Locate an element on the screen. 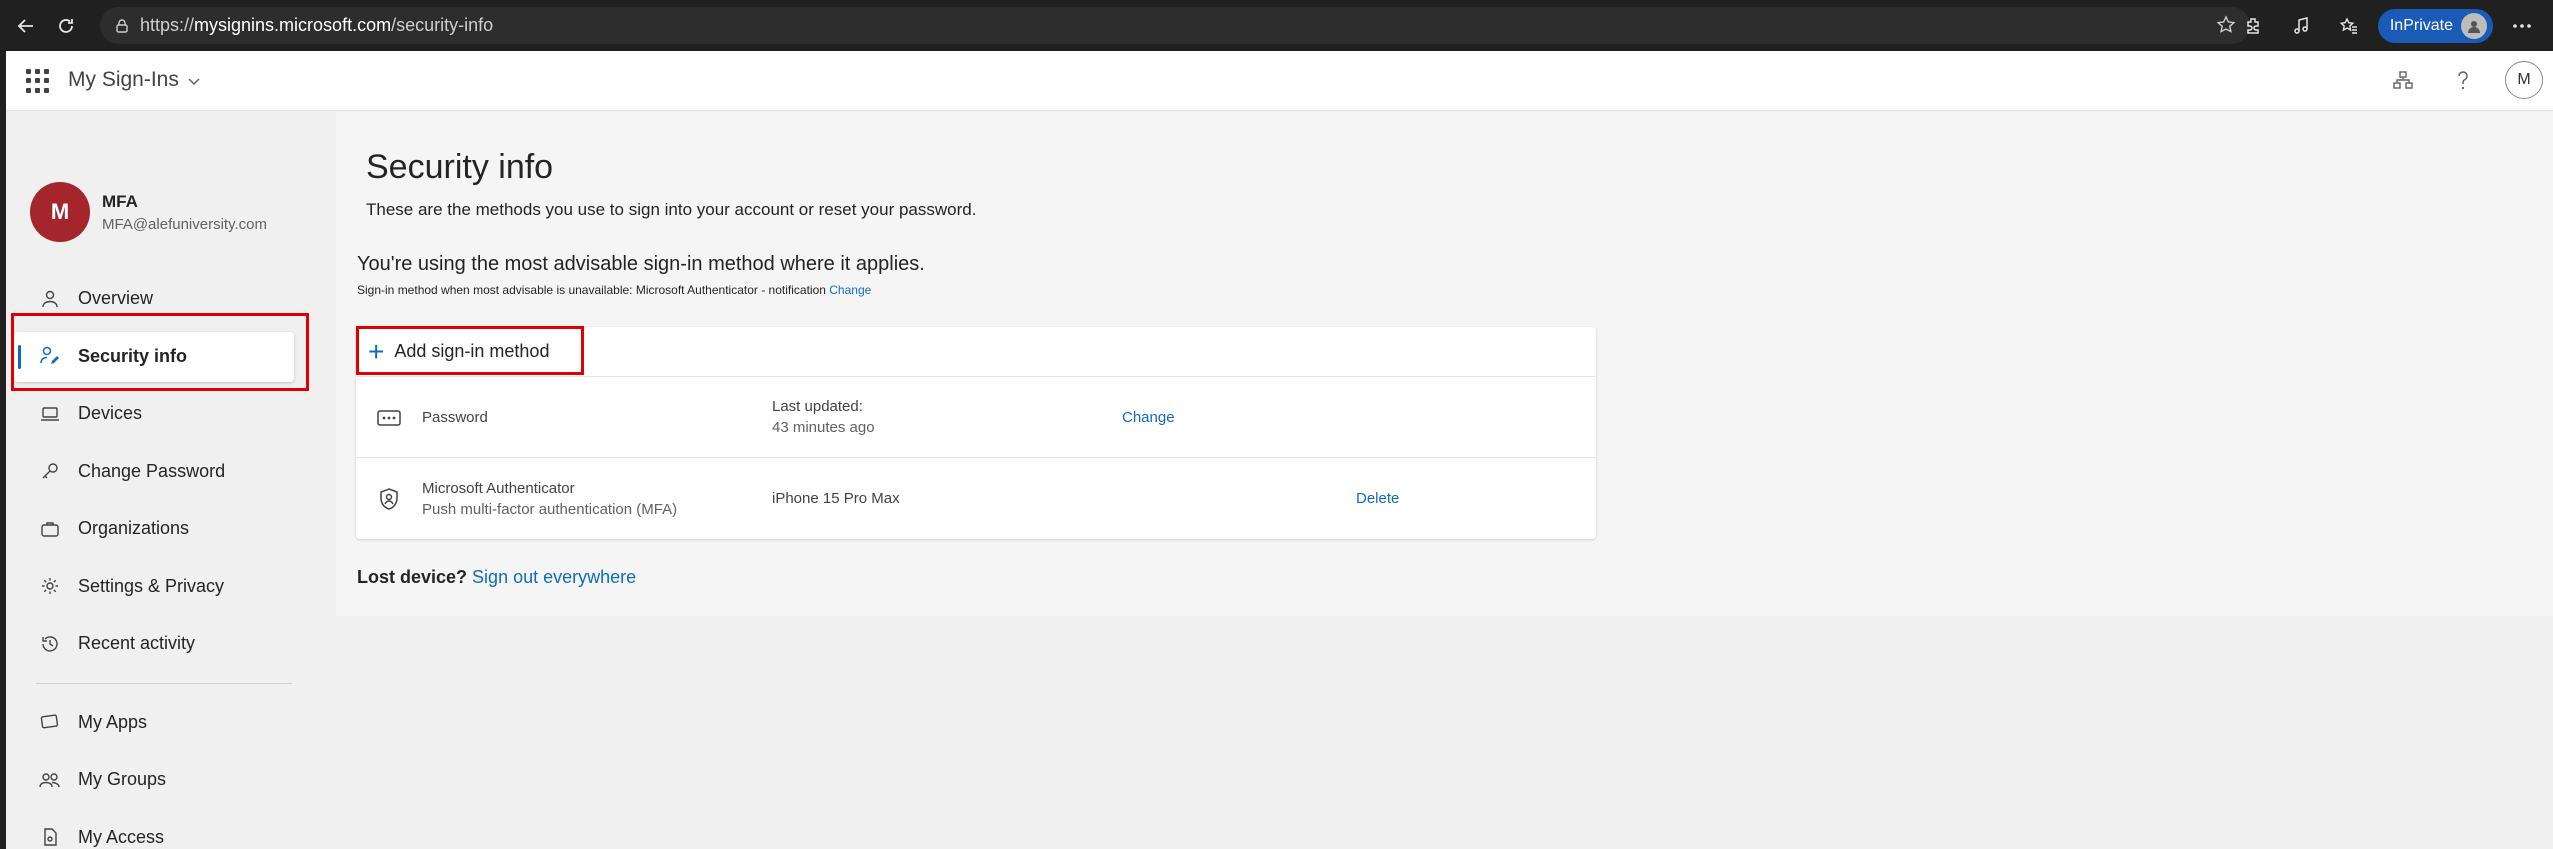 The image size is (2553, 849). authenticator-icon is located at coordinates (389, 499).